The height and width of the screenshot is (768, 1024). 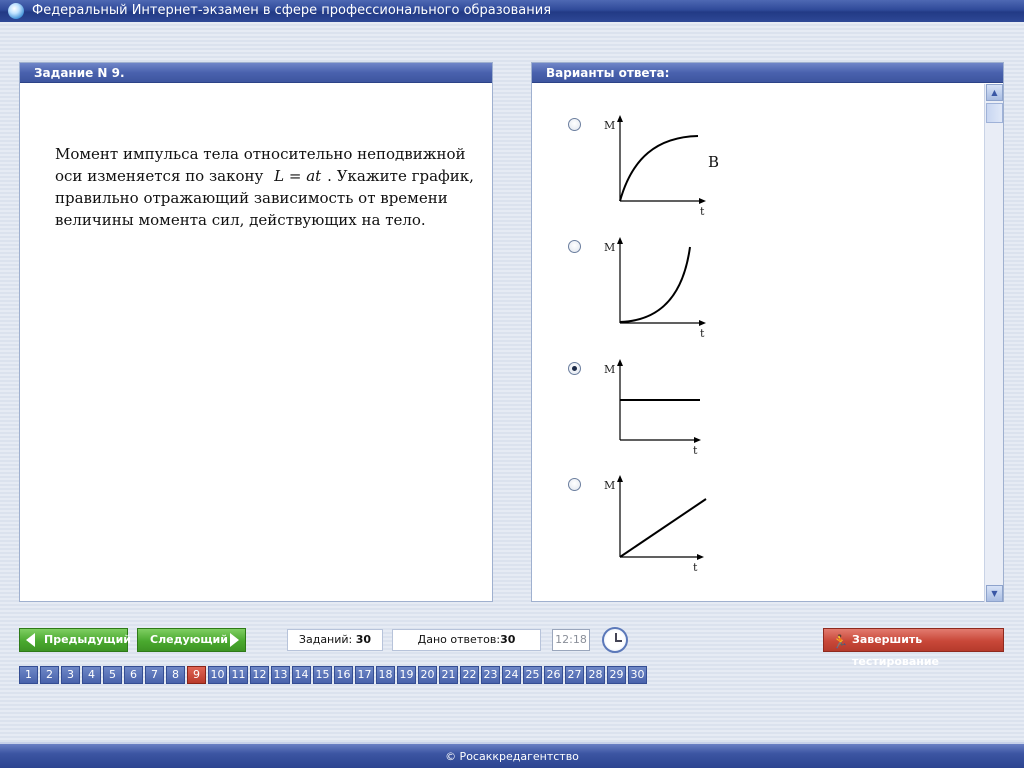 What do you see at coordinates (16, 11) in the screenshot?
I see `globe-icon` at bounding box center [16, 11].